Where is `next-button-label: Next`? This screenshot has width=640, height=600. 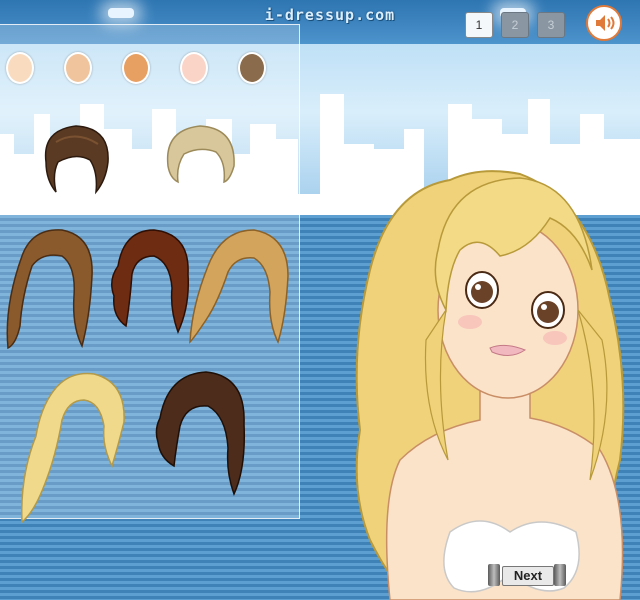 next-button-label: Next is located at coordinates (528, 576).